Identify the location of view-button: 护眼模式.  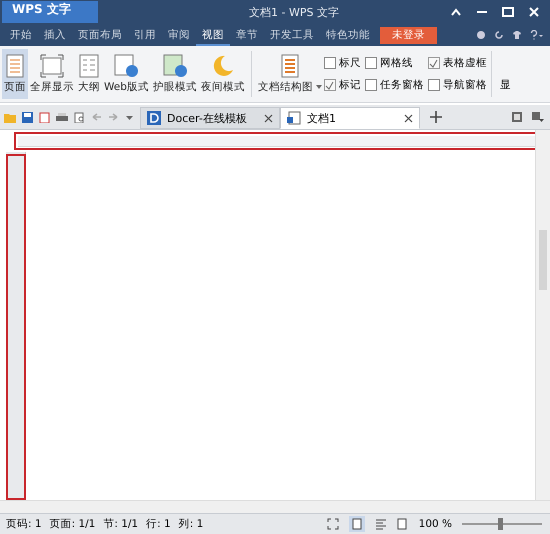
(174, 74).